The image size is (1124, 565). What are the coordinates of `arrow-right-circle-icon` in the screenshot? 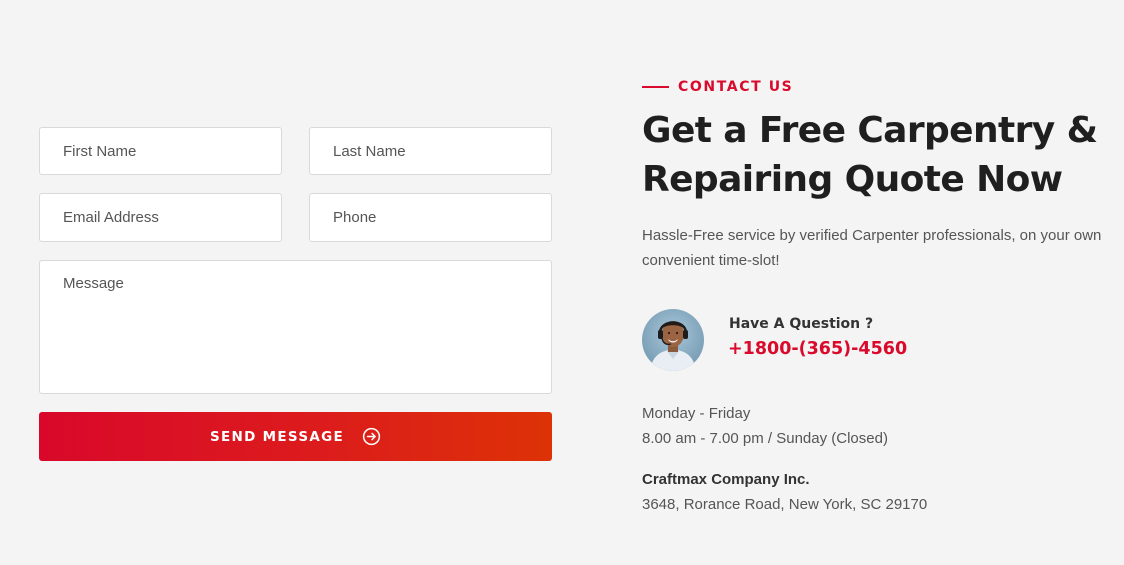 It's located at (371, 436).